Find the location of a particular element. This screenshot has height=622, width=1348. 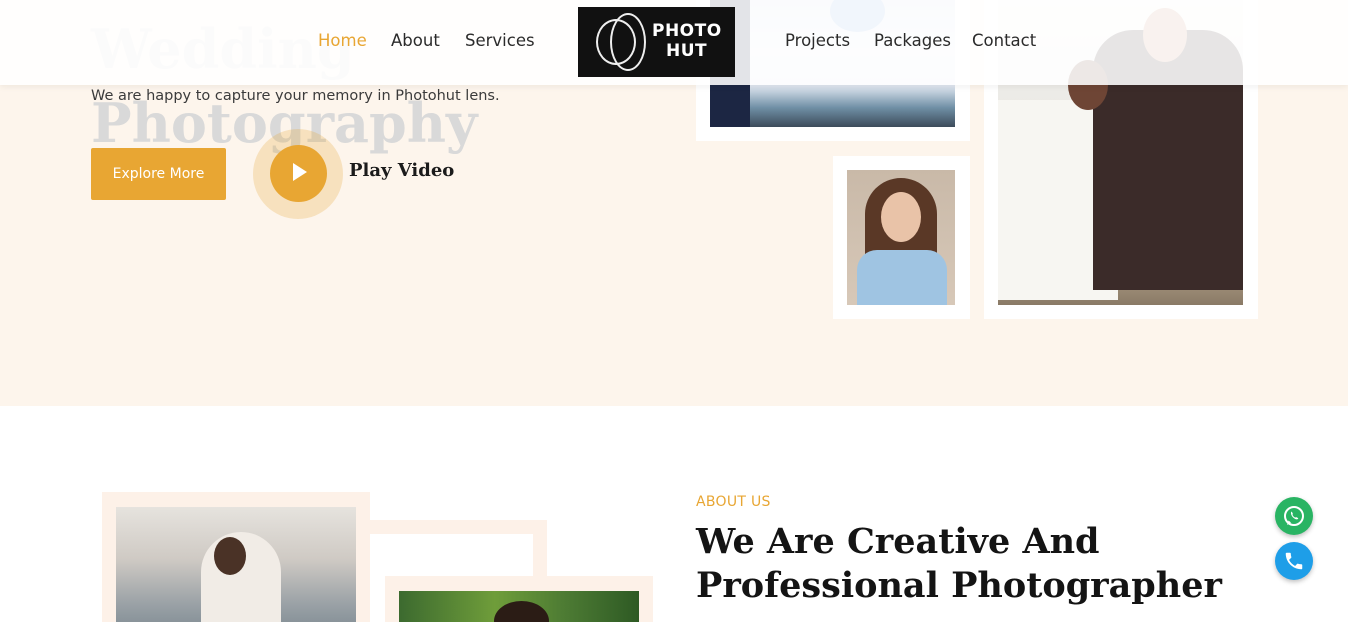

play-circle is located at coordinates (298, 173).